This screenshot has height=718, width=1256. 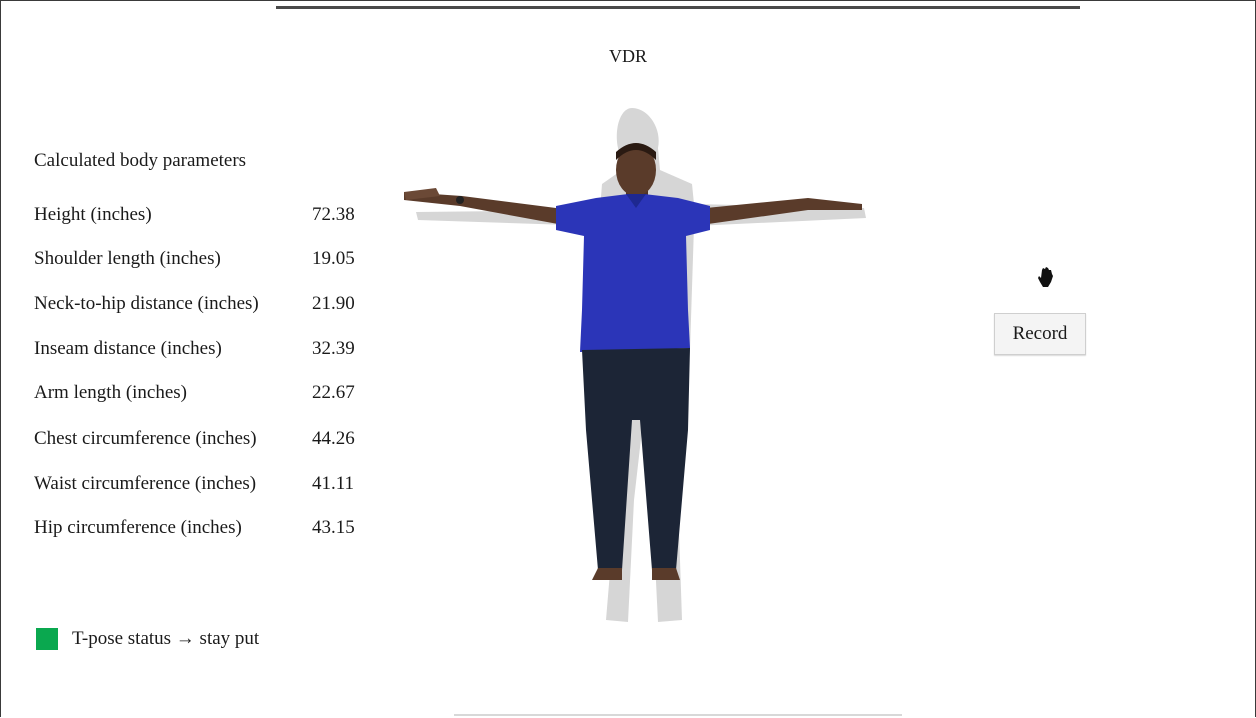 I want to click on param-label: Waist circumference (inches), so click(x=145, y=483).